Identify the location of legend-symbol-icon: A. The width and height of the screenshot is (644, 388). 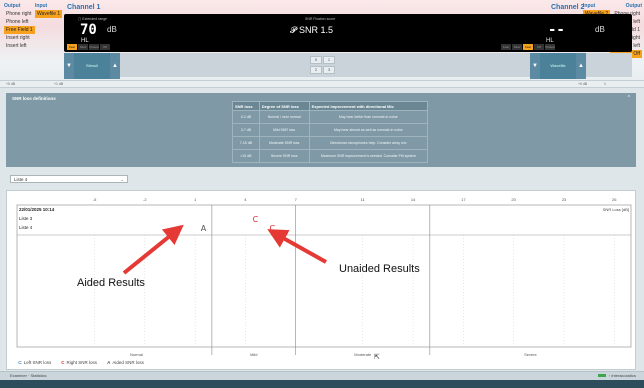
(109, 362).